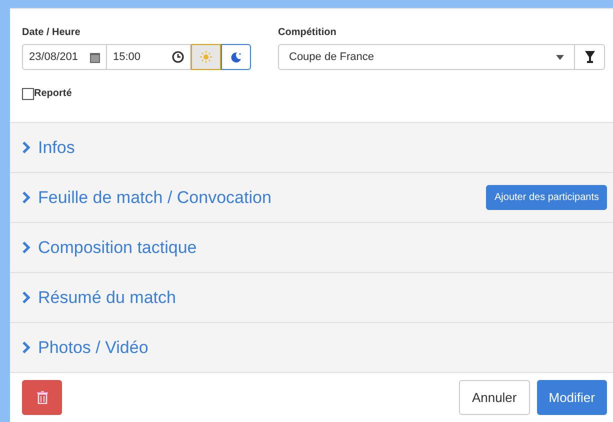 This screenshot has height=422, width=613. I want to click on section-title: Feuille de match / Convocation, so click(155, 197).